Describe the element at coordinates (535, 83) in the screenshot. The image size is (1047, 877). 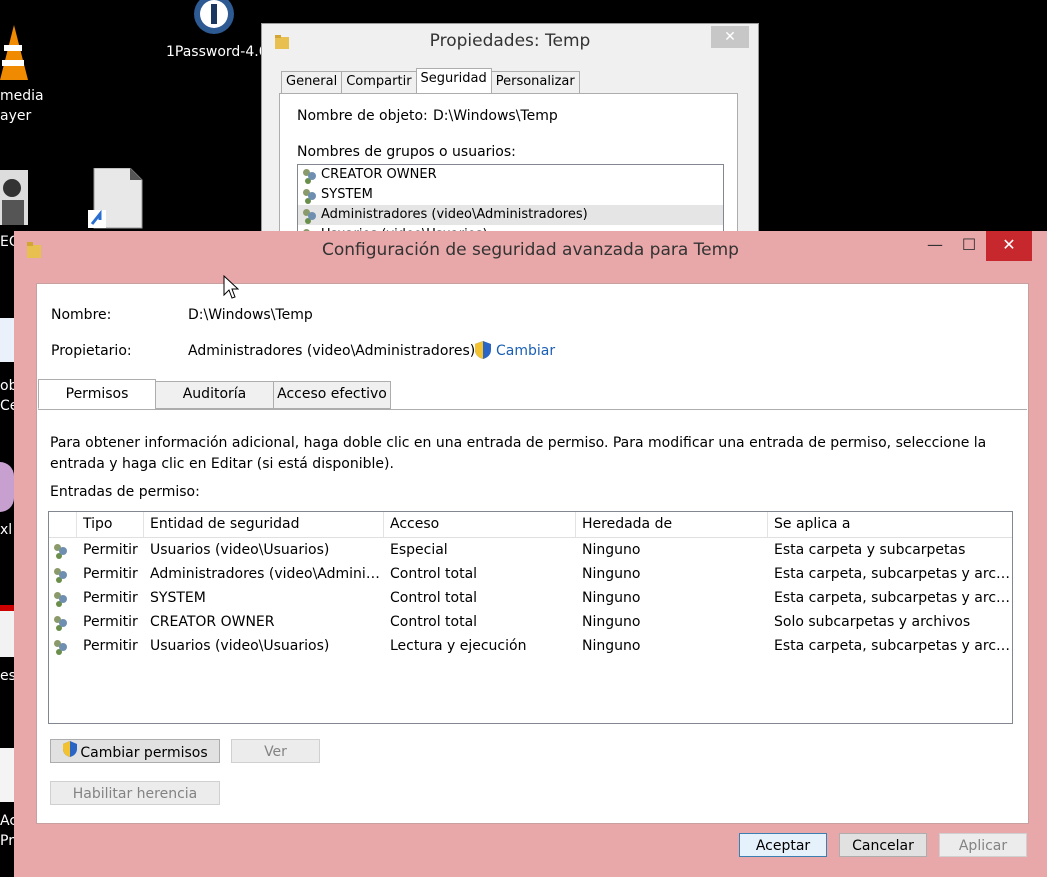
I see `tab-personalizar: Personalizar` at that location.